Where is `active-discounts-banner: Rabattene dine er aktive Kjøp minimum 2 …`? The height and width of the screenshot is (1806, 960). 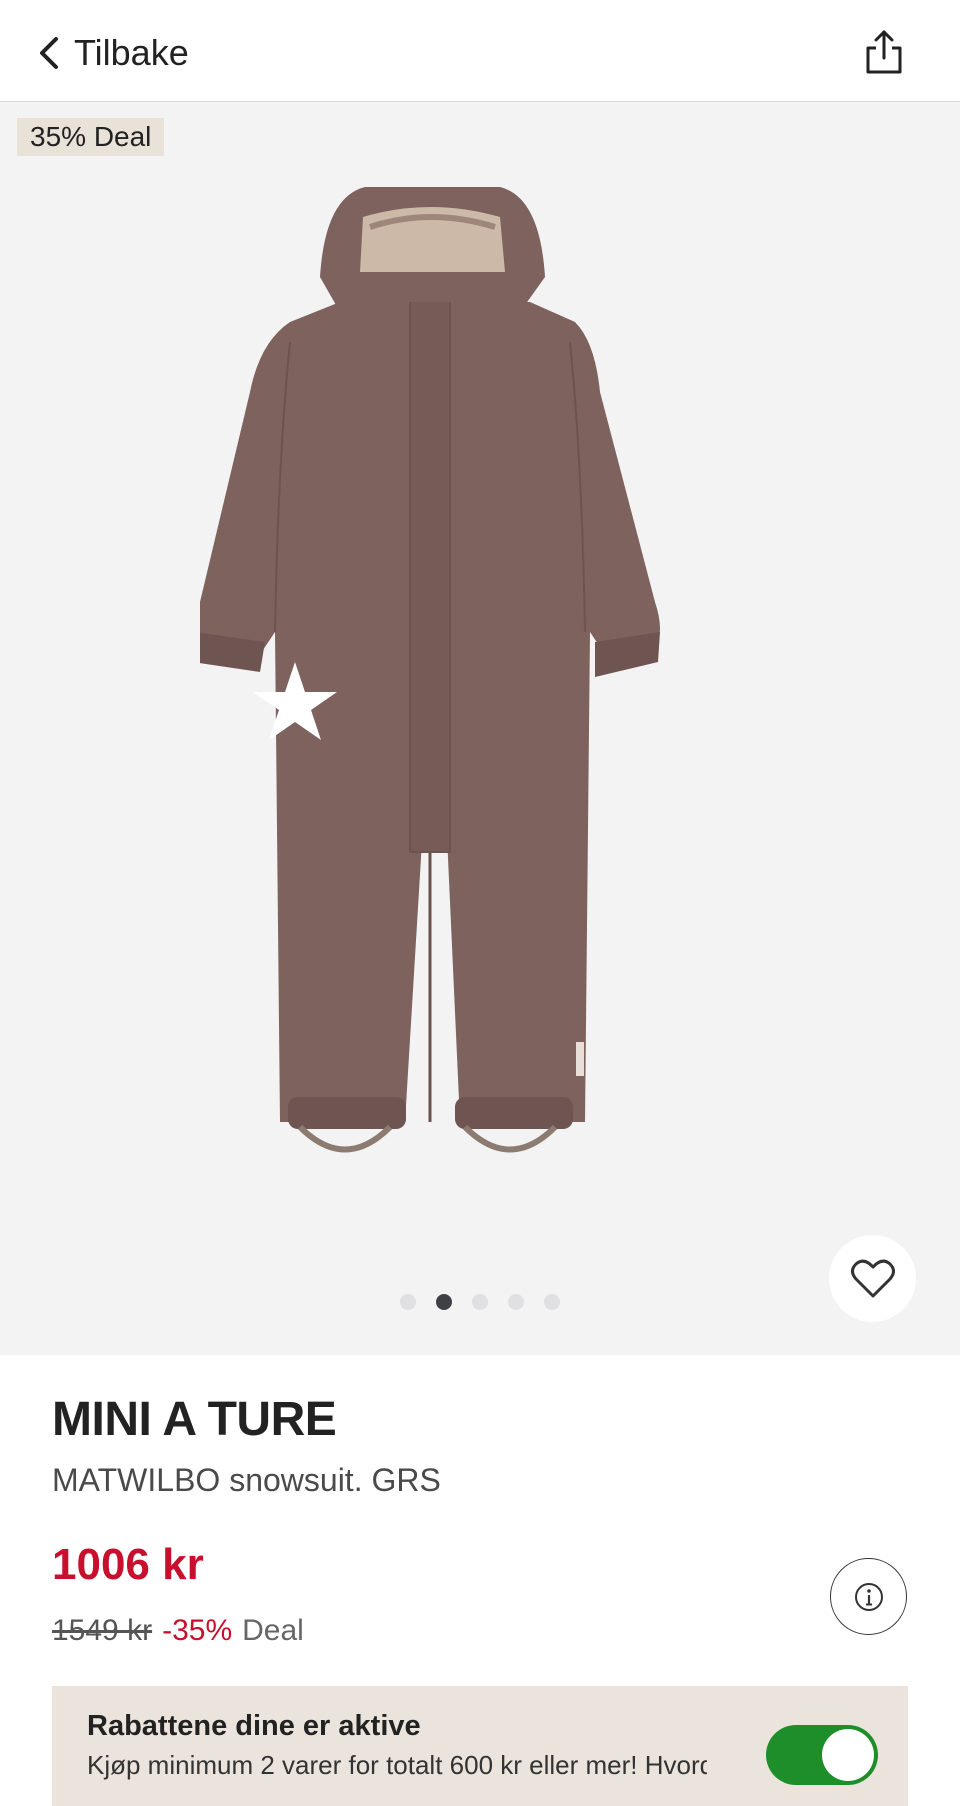 active-discounts-banner: Rabattene dine er aktive Kjøp minimum 2 … is located at coordinates (480, 1746).